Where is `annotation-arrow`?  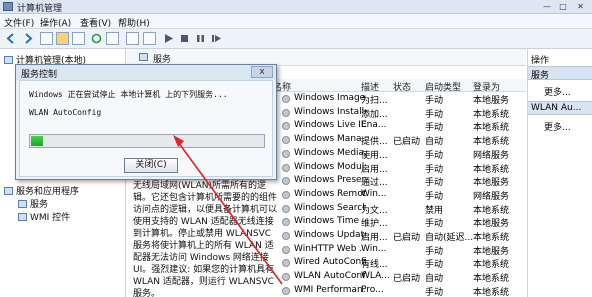 annotation-arrow is located at coordinates (228, 210).